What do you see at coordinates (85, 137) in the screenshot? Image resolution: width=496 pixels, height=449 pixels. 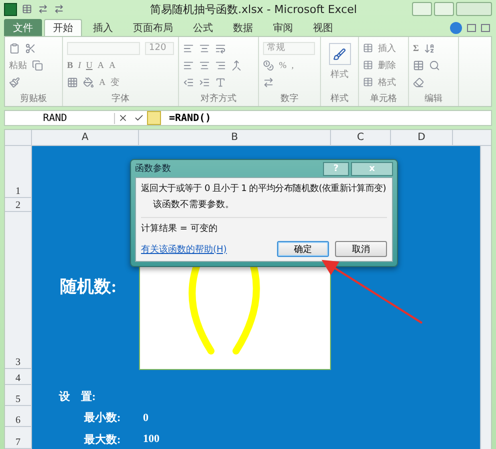 I see `column-header: A` at bounding box center [85, 137].